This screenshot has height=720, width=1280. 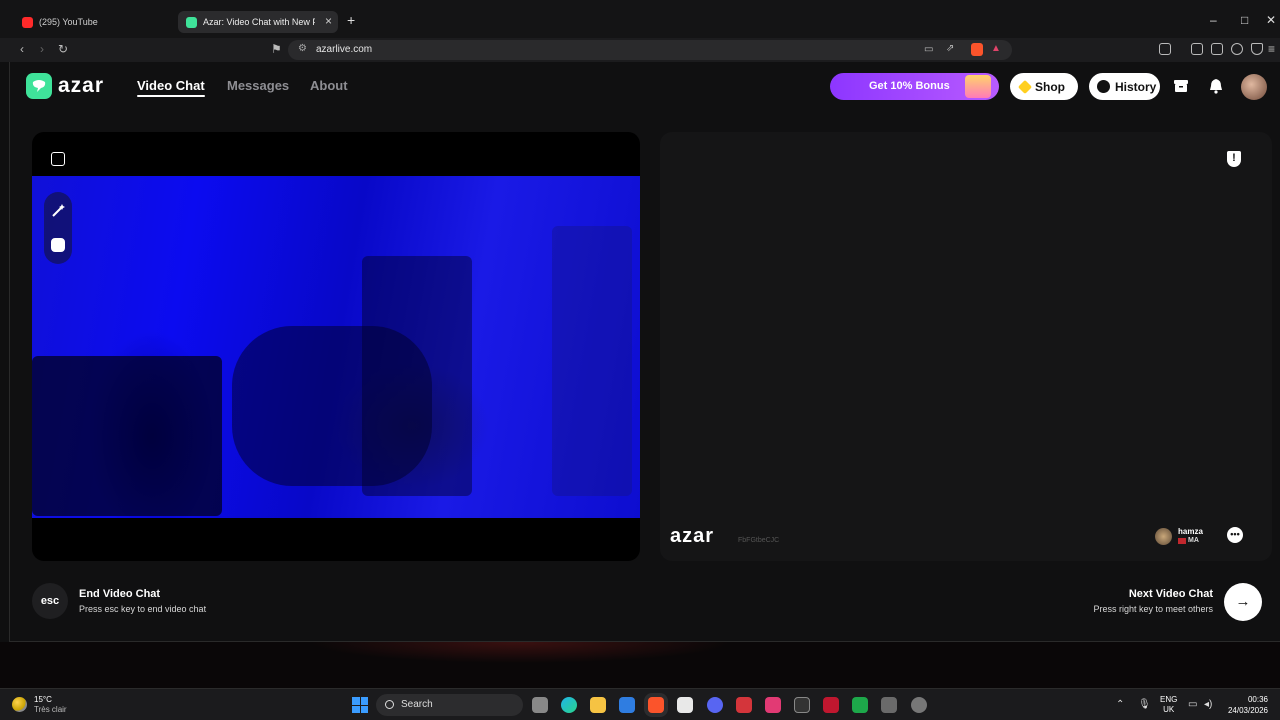 I want to click on history-button: History, so click(x=1124, y=86).